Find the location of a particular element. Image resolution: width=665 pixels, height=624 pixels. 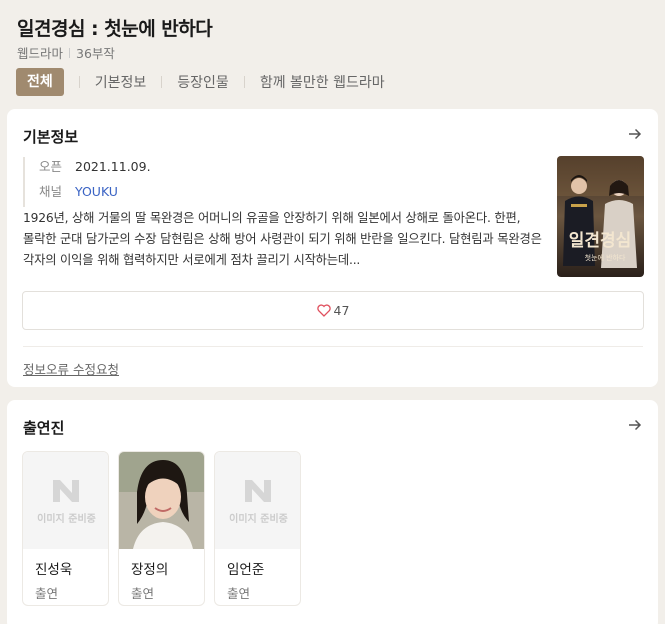

section-title: 출연진 is located at coordinates (44, 428).